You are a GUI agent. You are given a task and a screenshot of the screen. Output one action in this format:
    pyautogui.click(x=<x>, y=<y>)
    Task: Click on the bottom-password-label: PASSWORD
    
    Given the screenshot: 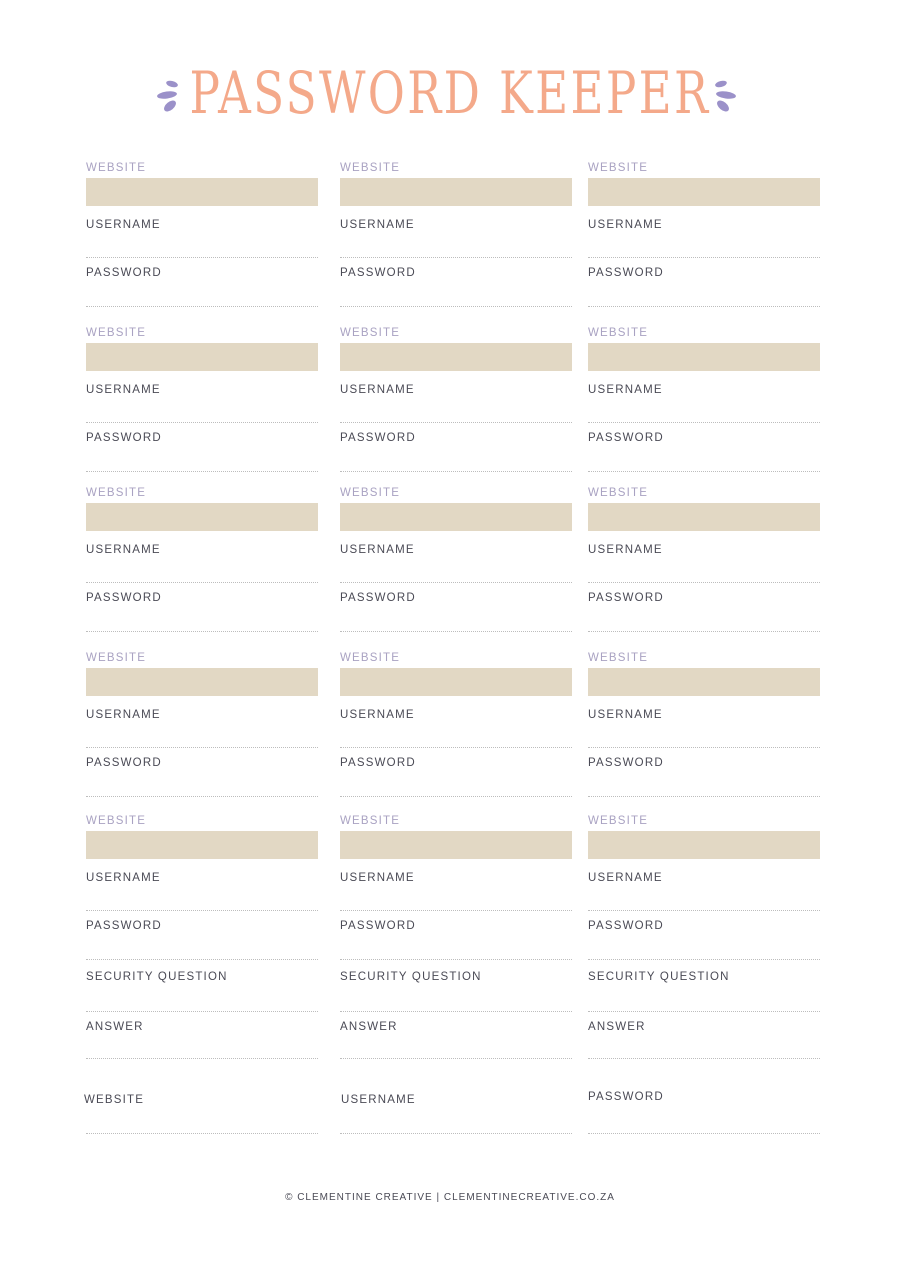 What is the action you would take?
    pyautogui.click(x=626, y=1097)
    